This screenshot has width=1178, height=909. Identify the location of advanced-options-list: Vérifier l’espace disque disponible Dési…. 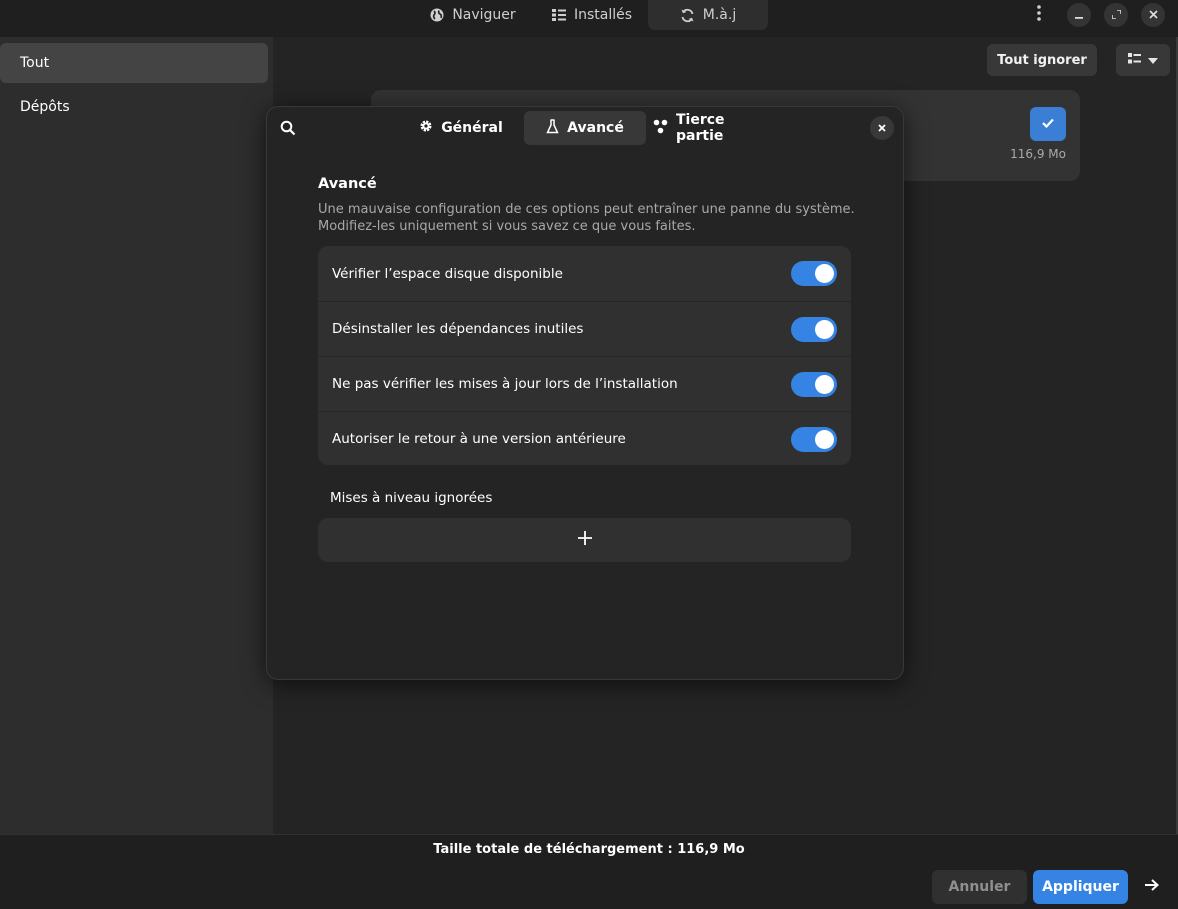
(584, 355).